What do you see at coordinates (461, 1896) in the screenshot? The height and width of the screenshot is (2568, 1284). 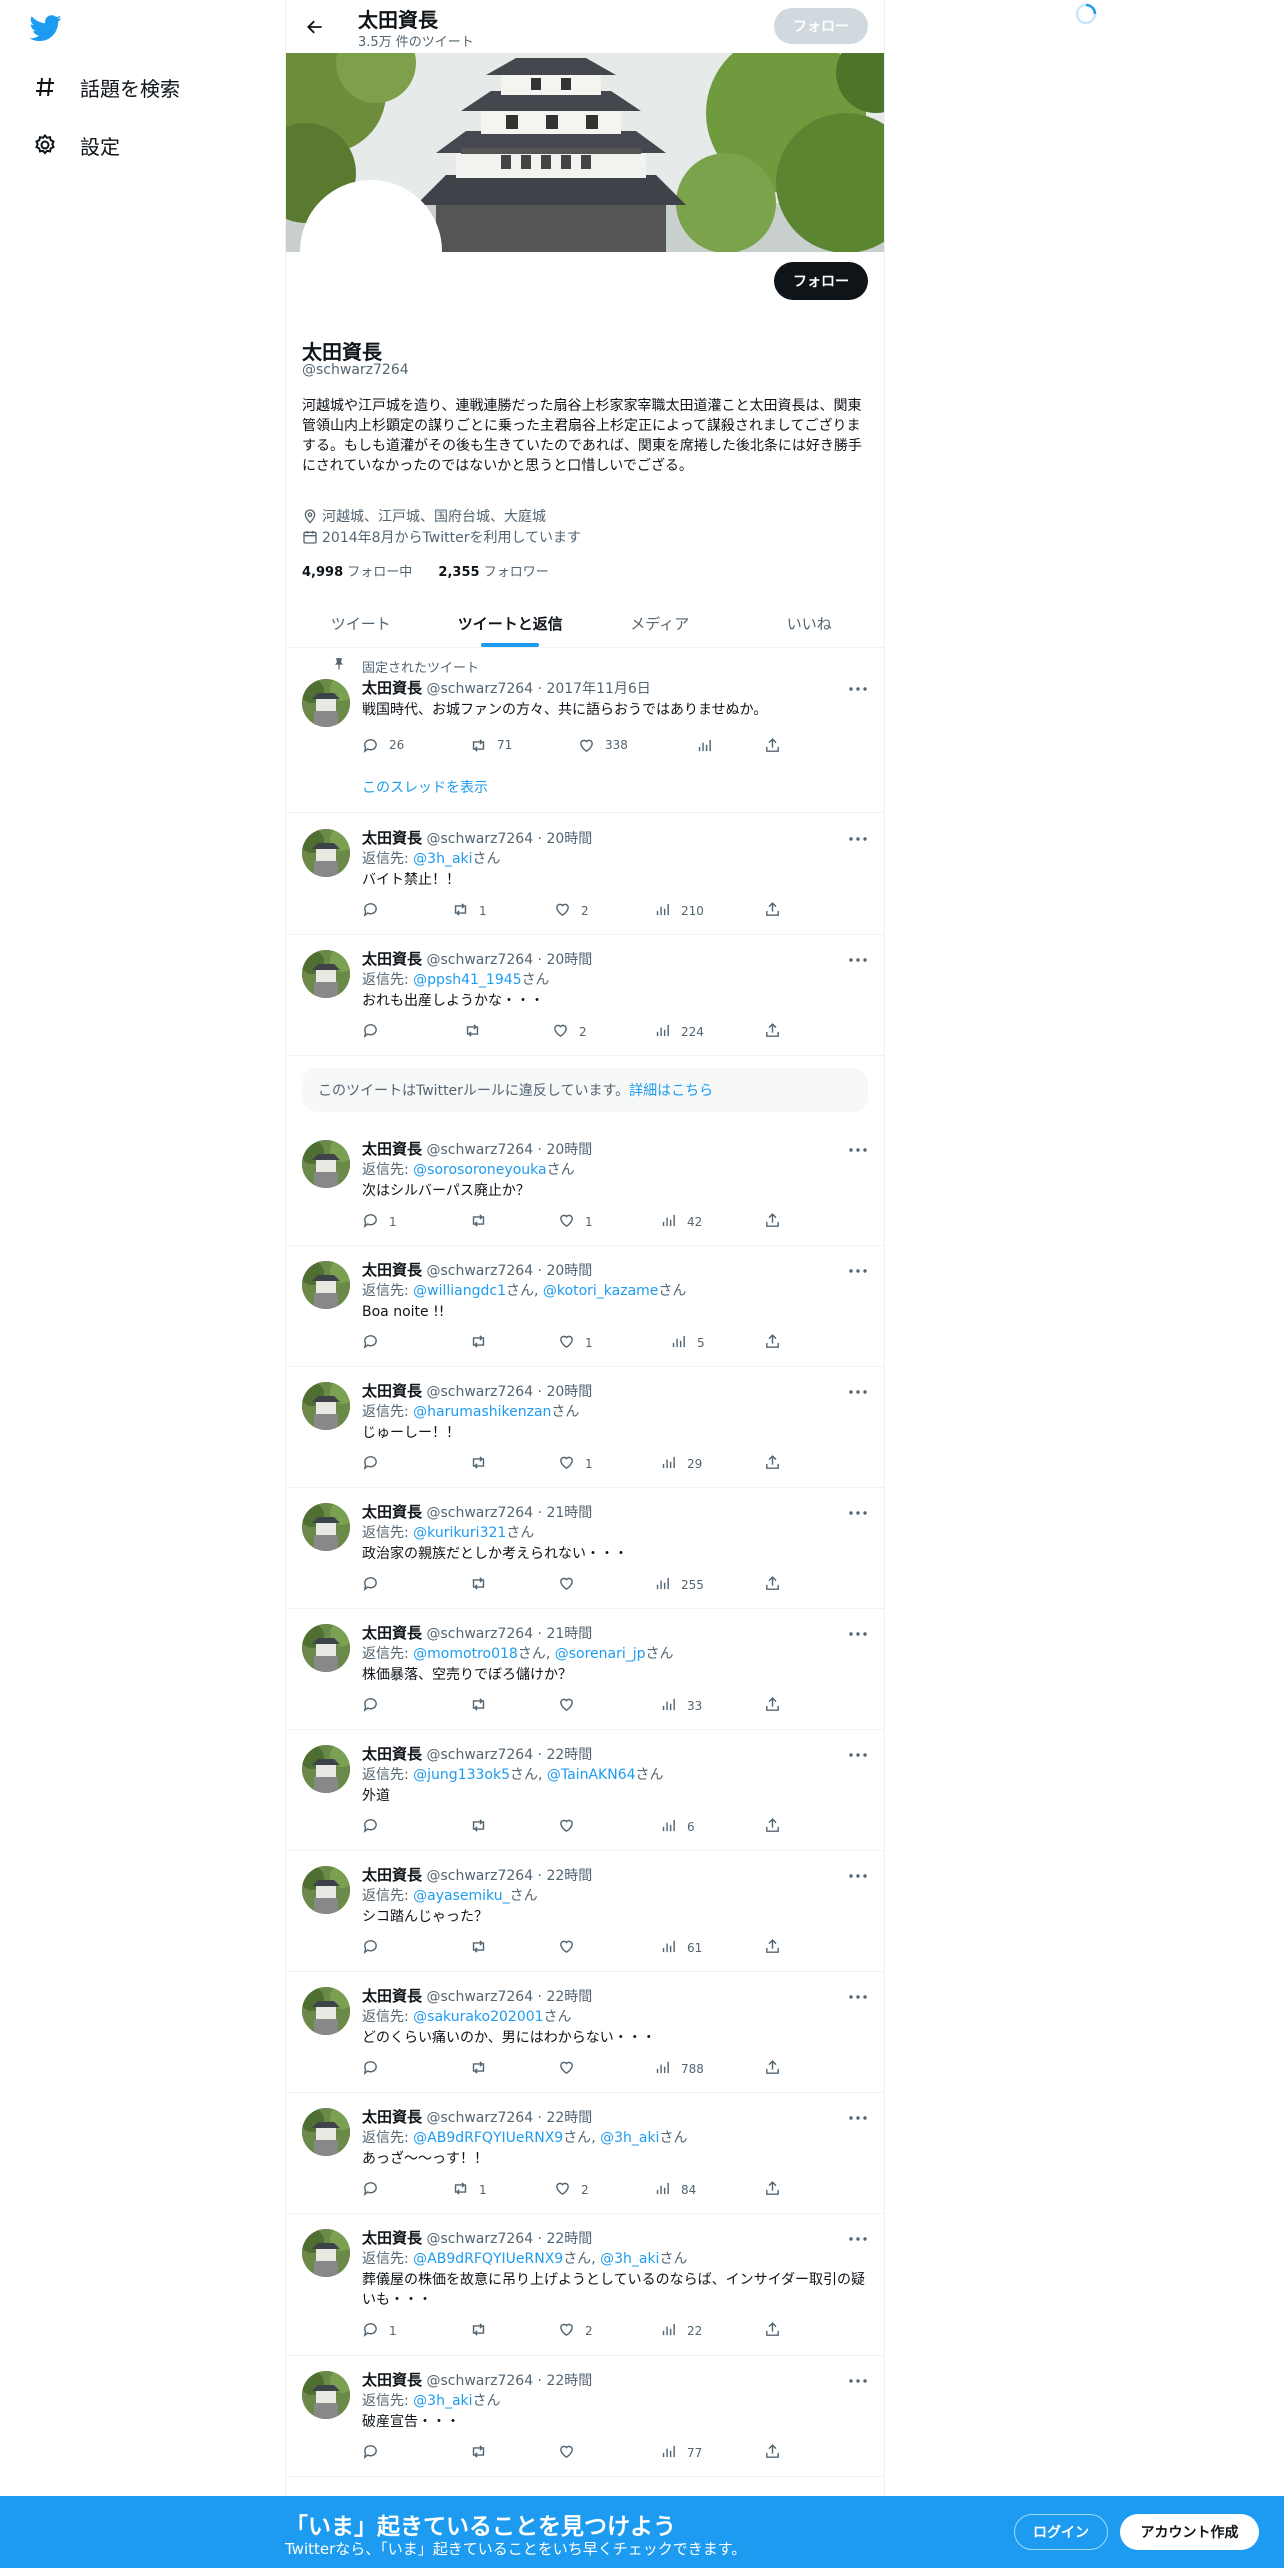 I see `reply-to-handle: @ayasemiku_` at bounding box center [461, 1896].